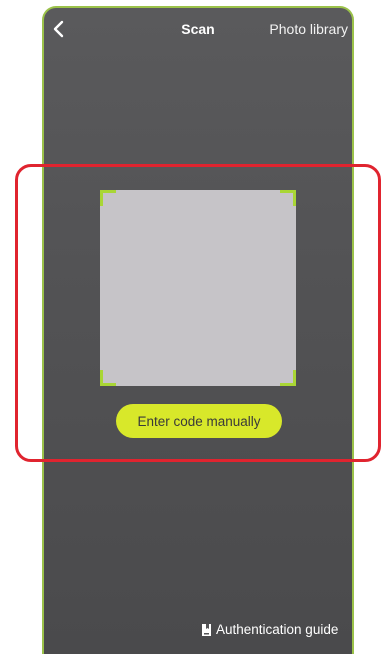  What do you see at coordinates (108, 198) in the screenshot?
I see `frame-corner-top-left` at bounding box center [108, 198].